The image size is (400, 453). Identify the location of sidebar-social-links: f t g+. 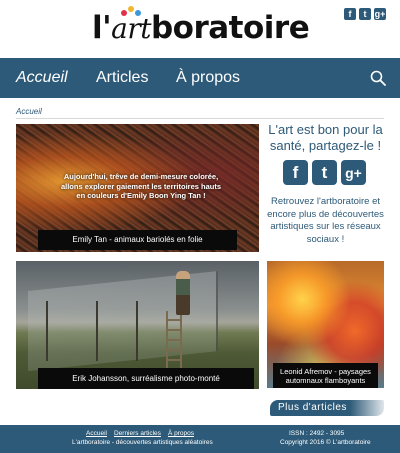
(324, 172).